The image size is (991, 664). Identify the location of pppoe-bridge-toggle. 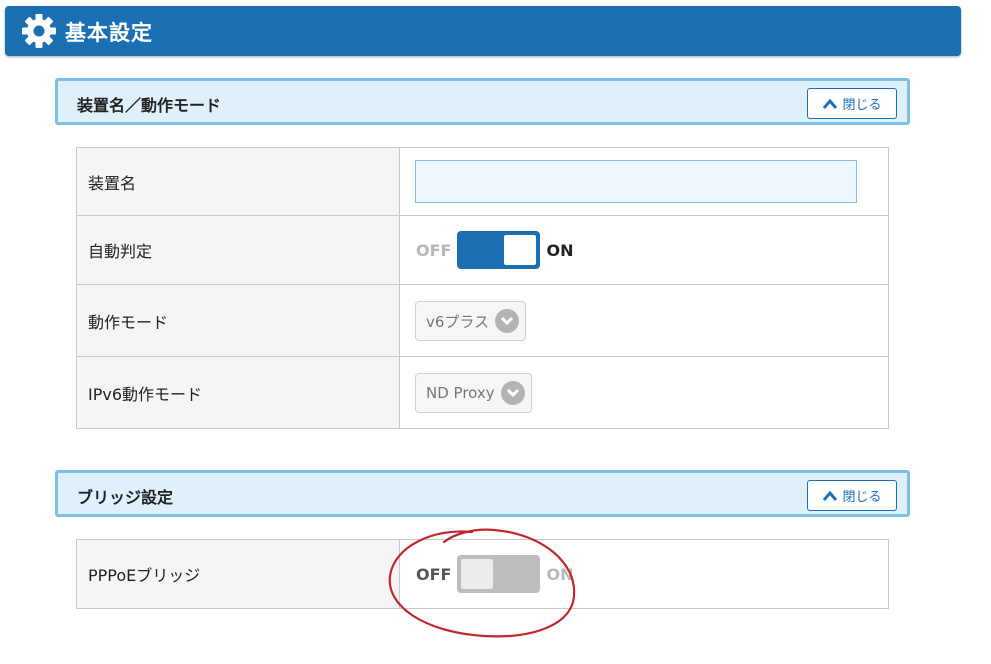
(499, 574).